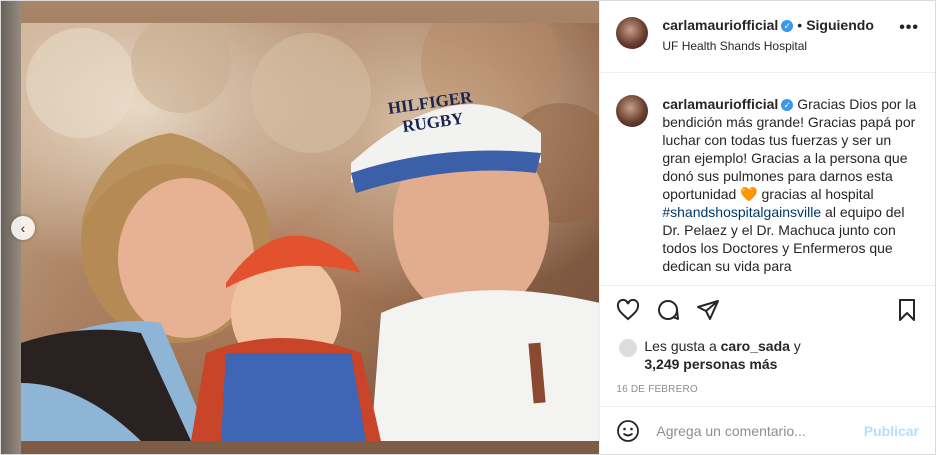 This screenshot has height=455, width=936. I want to click on orange-heart-icon: 🧡, so click(749, 194).